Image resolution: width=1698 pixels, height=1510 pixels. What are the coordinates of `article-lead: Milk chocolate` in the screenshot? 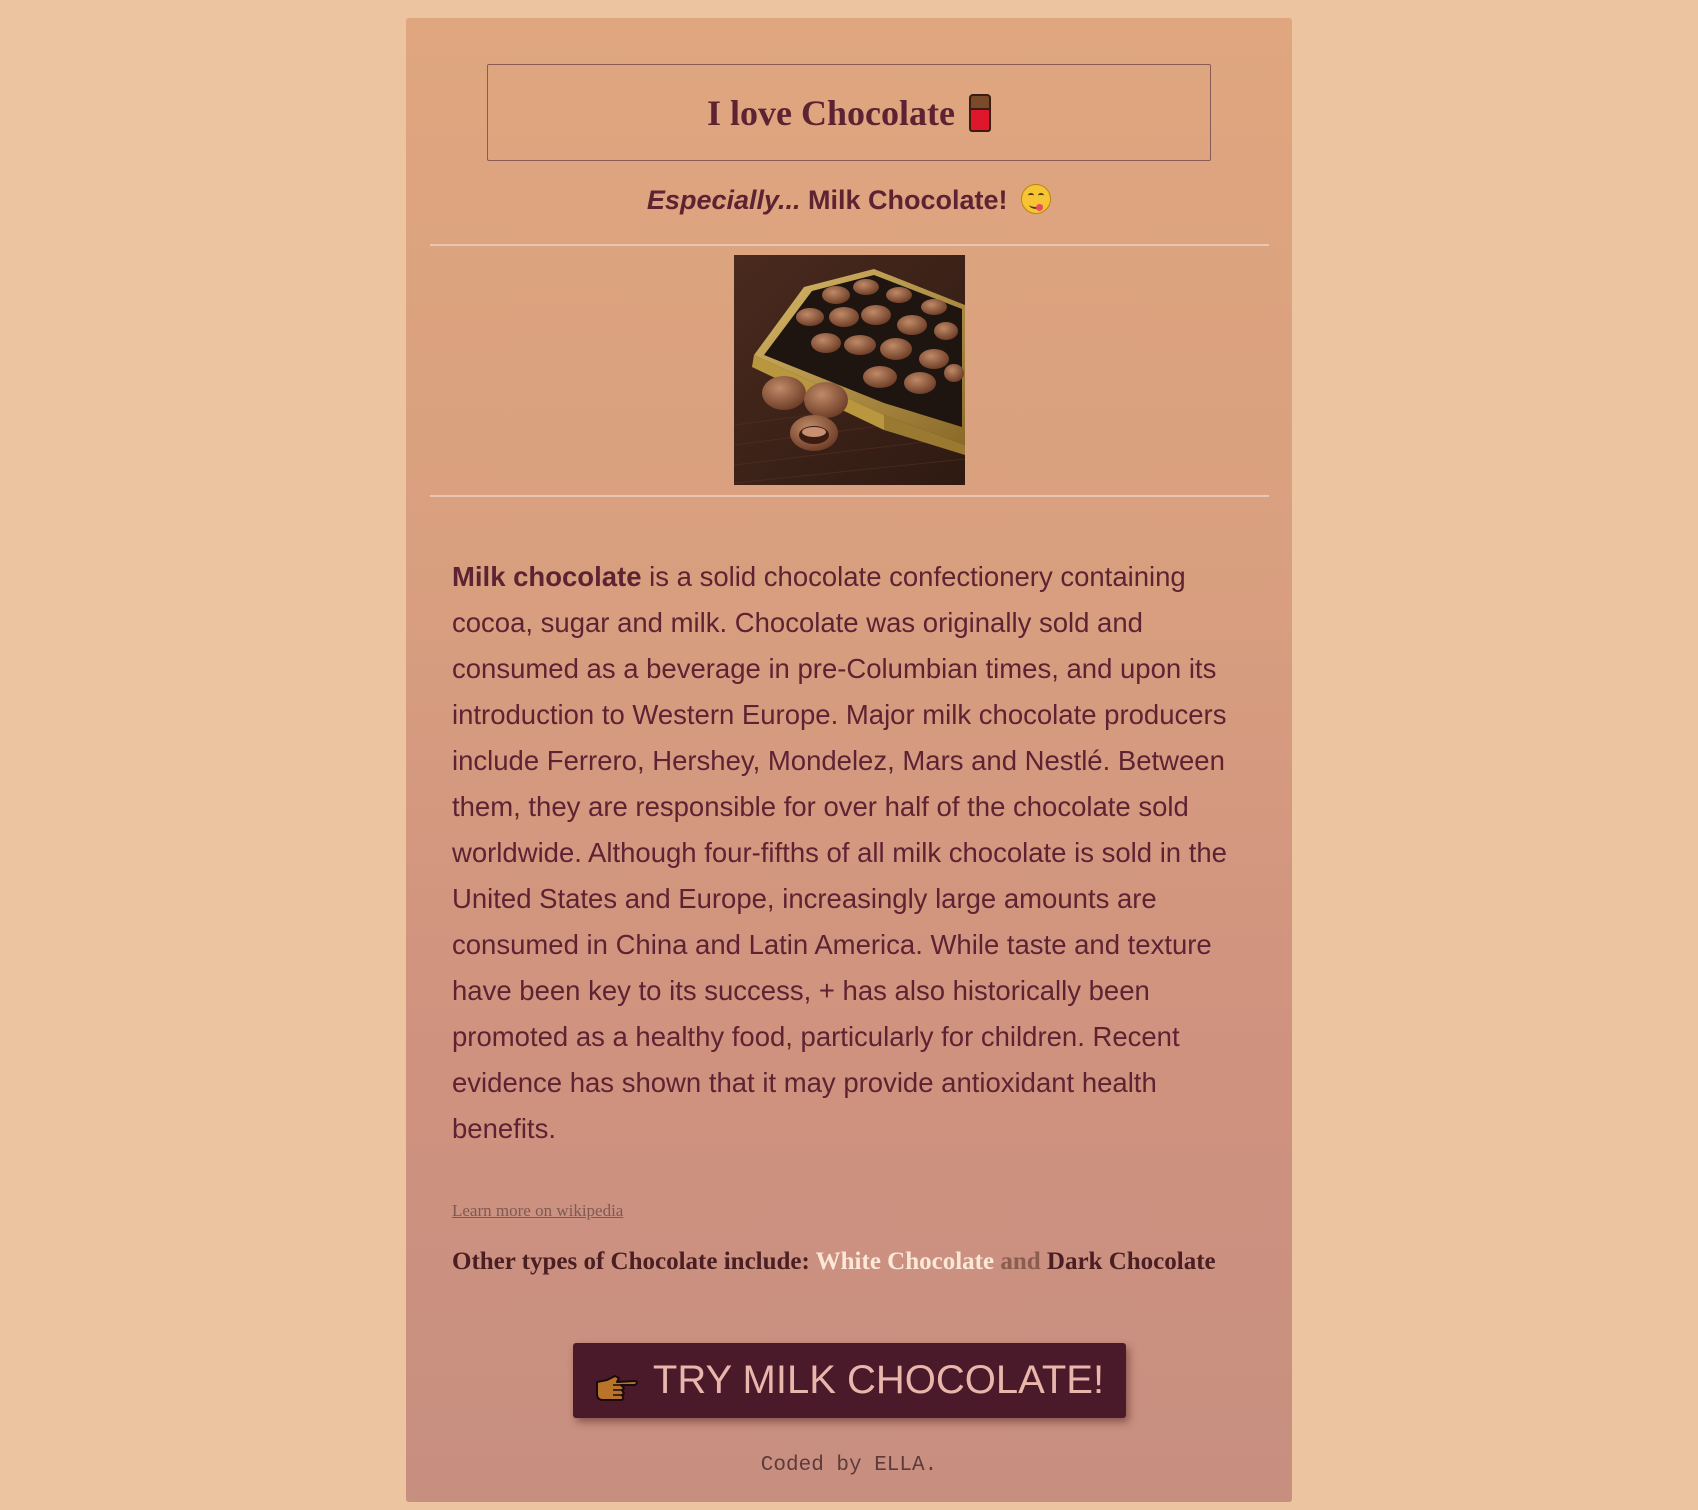 It's located at (547, 576).